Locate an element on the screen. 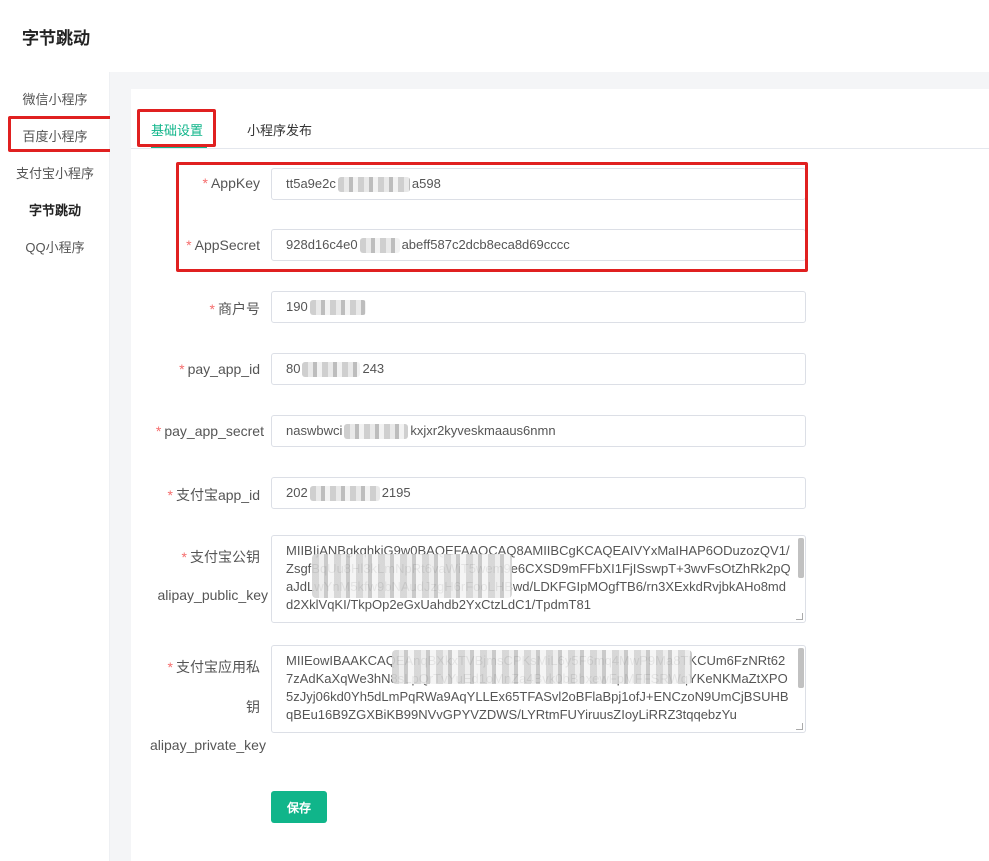 This screenshot has width=989, height=861. alipay-app-id-label: * 支付宝app_id is located at coordinates (214, 495).